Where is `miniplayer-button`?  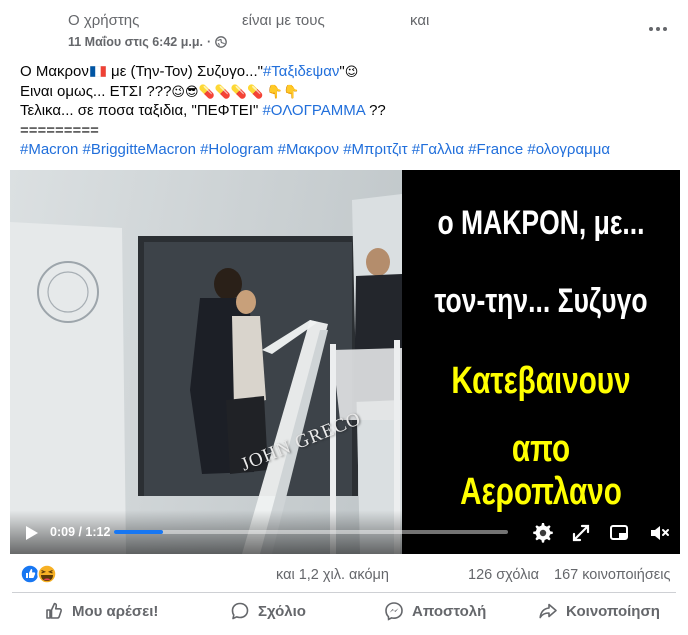 miniplayer-button is located at coordinates (619, 533).